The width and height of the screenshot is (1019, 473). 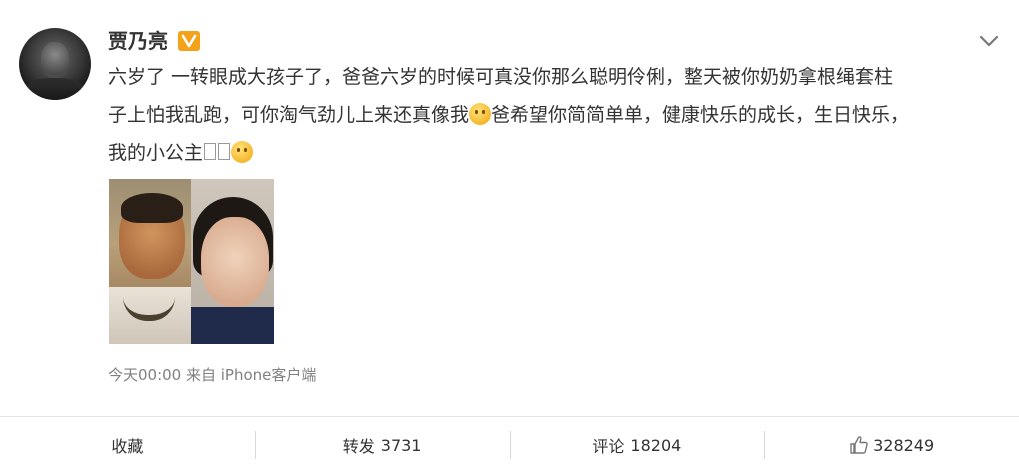 What do you see at coordinates (358, 446) in the screenshot?
I see `repost-label: 转发` at bounding box center [358, 446].